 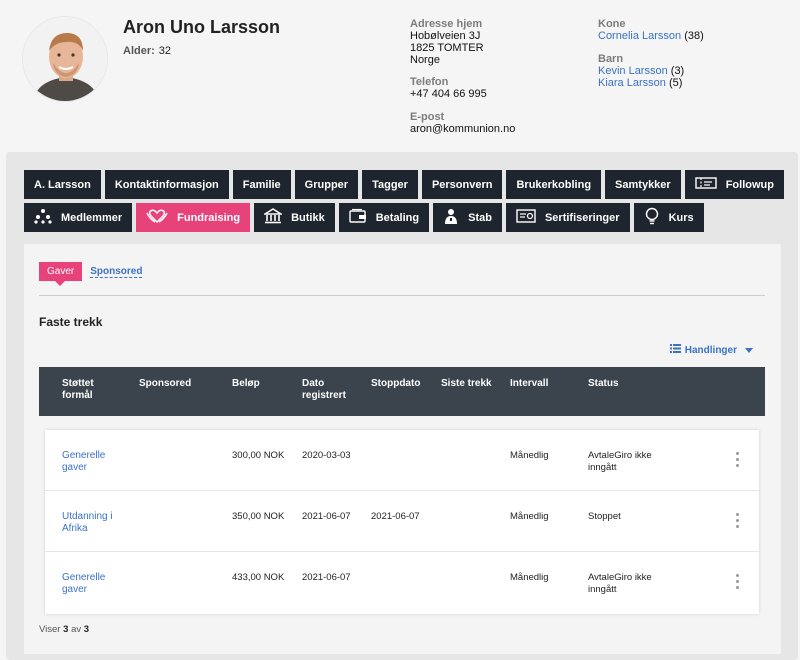 I want to click on subtabs: Gaver Sponsored, so click(x=91, y=274).